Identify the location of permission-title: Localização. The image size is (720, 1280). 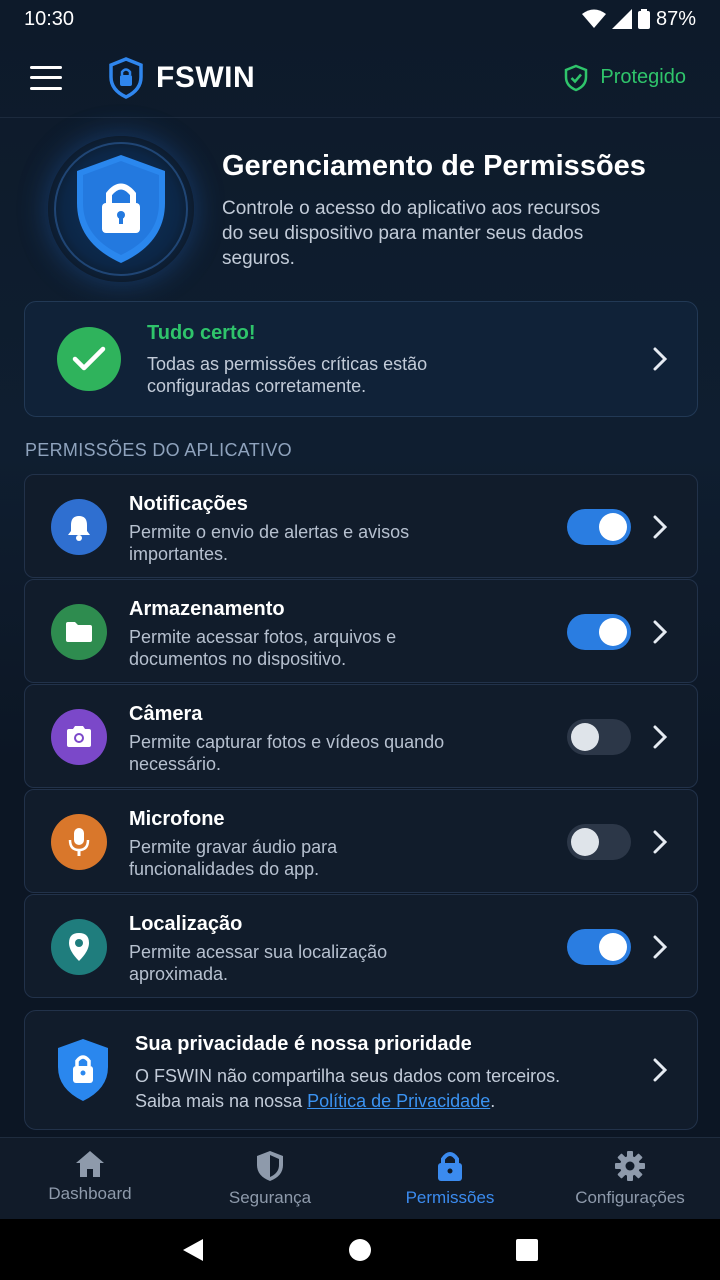
(186, 924).